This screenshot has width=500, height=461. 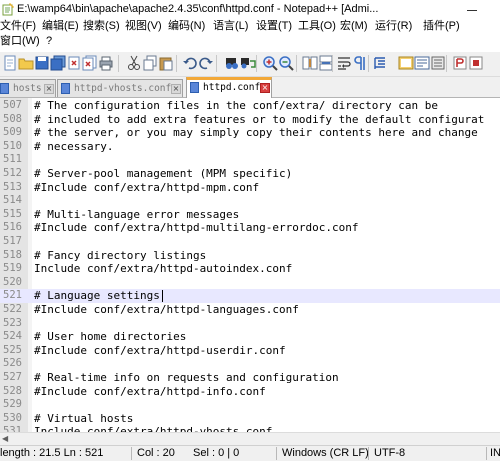 What do you see at coordinates (12, 390) in the screenshot?
I see `line-number: 528` at bounding box center [12, 390].